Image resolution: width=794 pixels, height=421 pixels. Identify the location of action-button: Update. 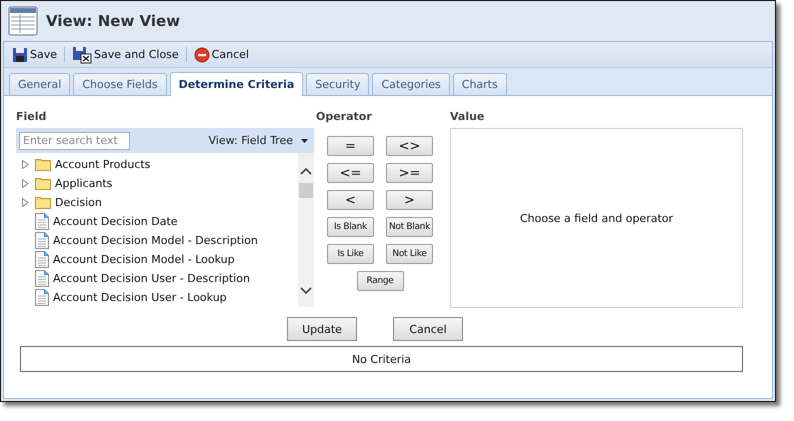
(322, 329).